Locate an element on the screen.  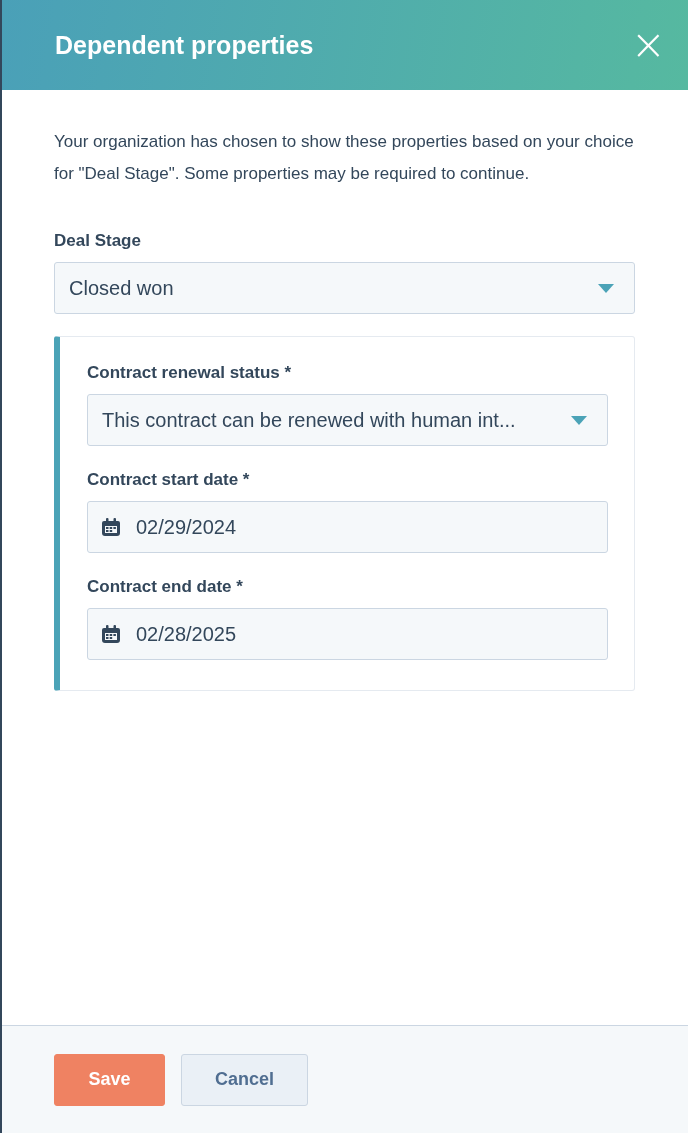
date-input: 02/29/2024 is located at coordinates (347, 527).